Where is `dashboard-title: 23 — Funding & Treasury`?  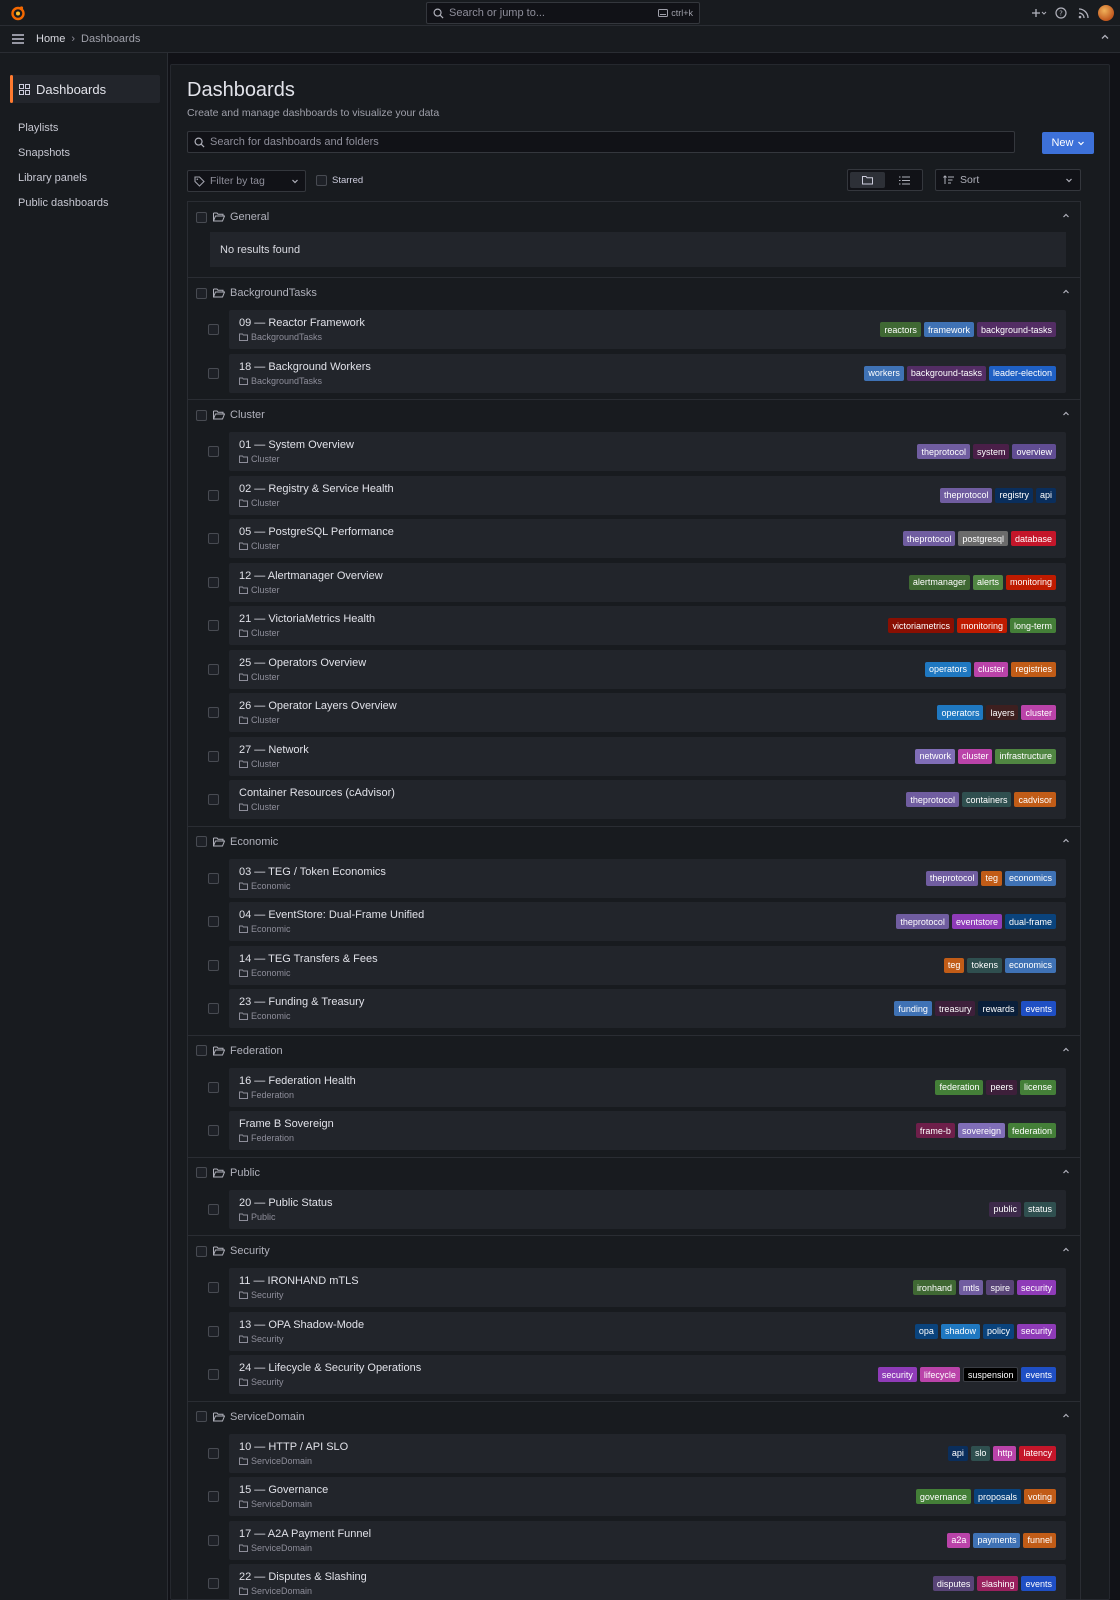
dashboard-title: 23 — Funding & Treasury is located at coordinates (301, 1002).